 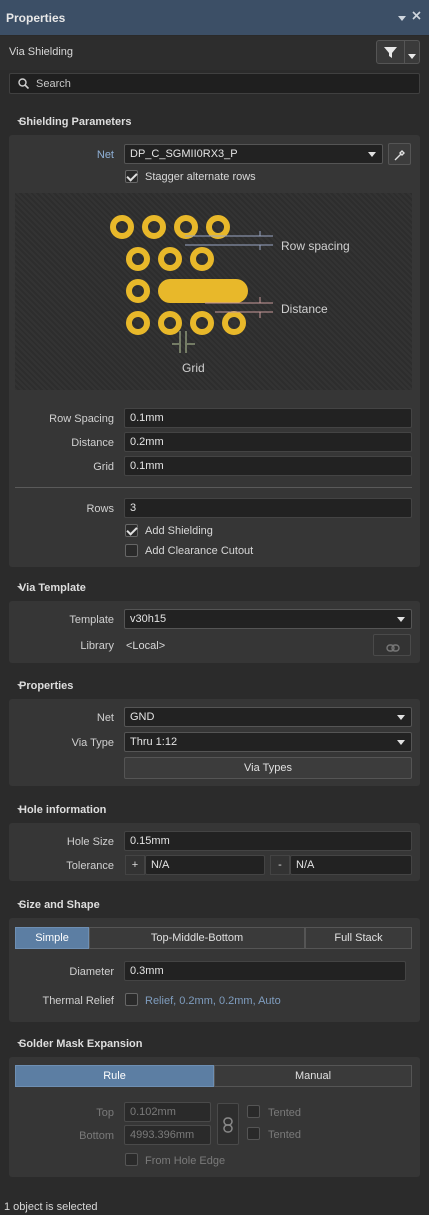 I want to click on tented-bottom-checkbox, so click(x=253, y=1133).